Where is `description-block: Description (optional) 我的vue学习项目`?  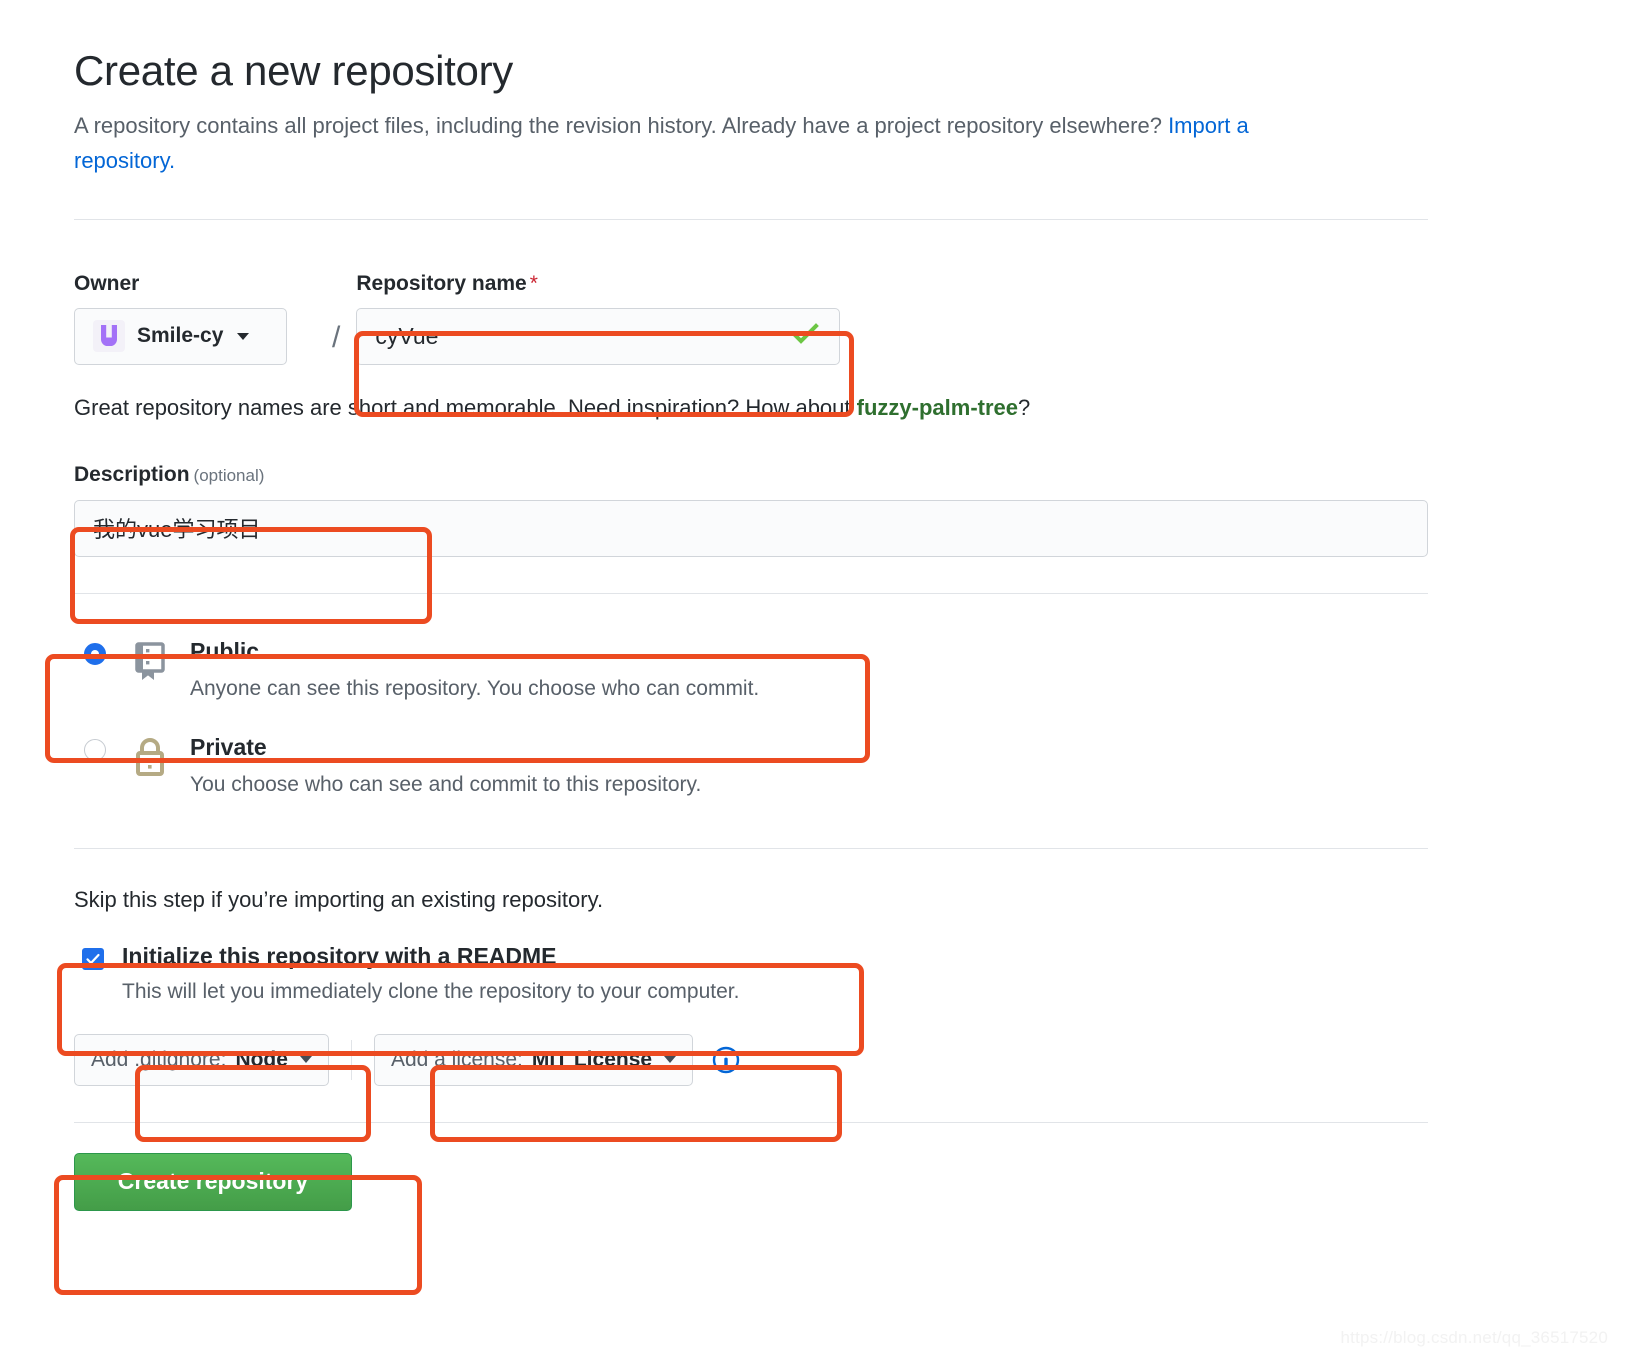
description-block: Description (optional) 我的vue学习项目 is located at coordinates (751, 510).